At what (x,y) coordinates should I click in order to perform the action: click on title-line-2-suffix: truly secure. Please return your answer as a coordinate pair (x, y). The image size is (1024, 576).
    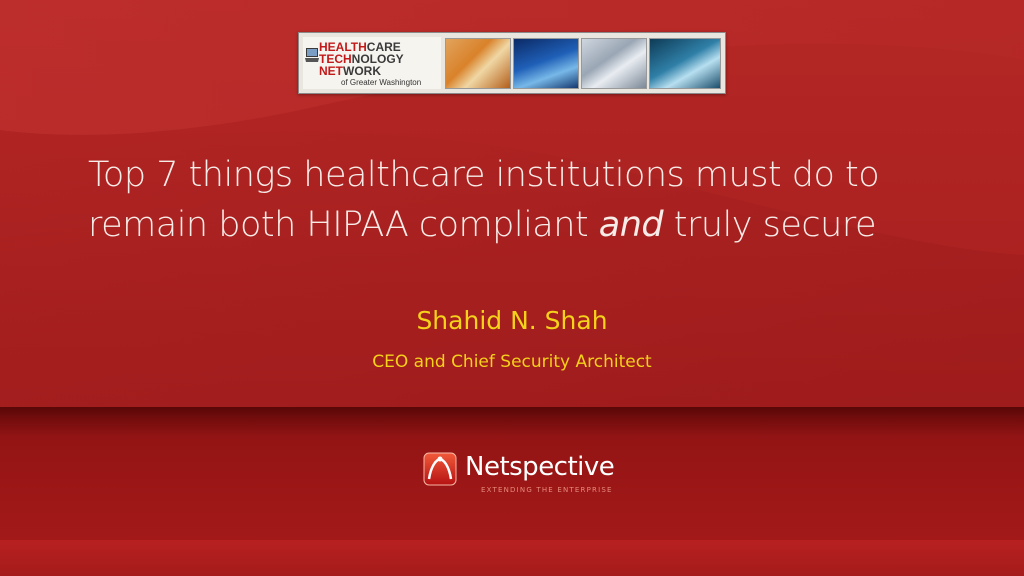
    Looking at the image, I should click on (770, 225).